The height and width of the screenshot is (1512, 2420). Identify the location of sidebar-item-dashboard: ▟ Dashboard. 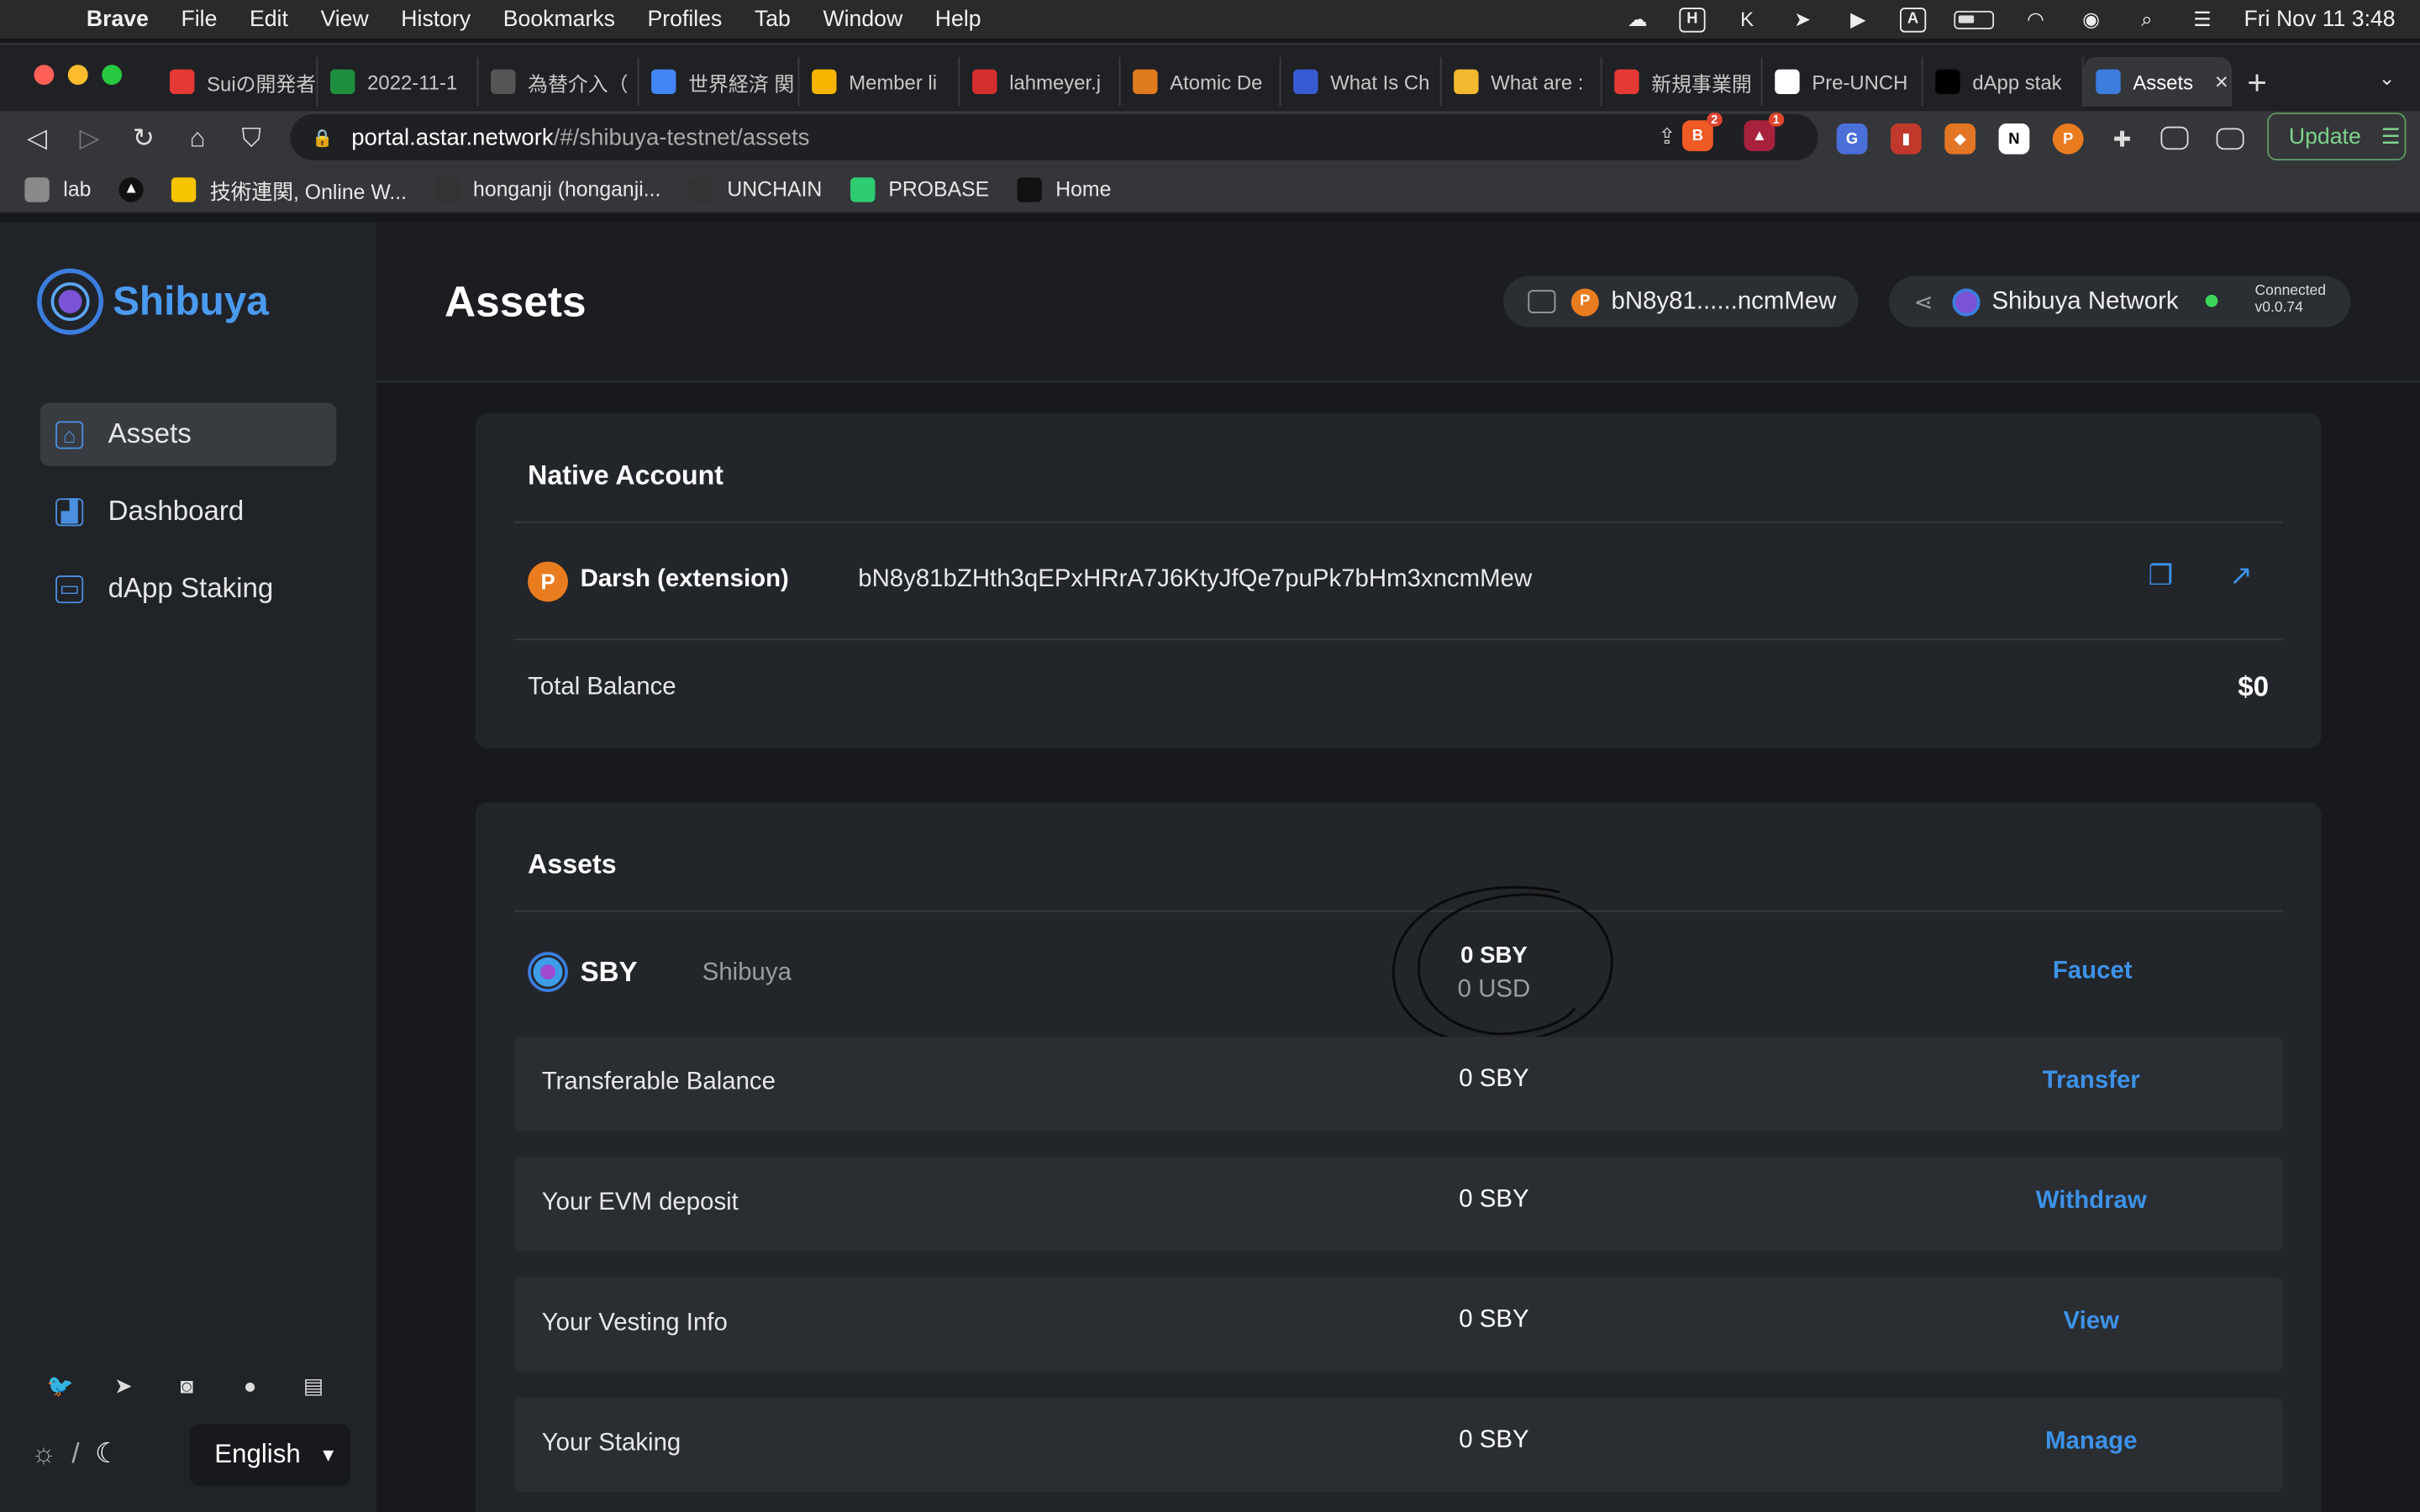
(188, 511).